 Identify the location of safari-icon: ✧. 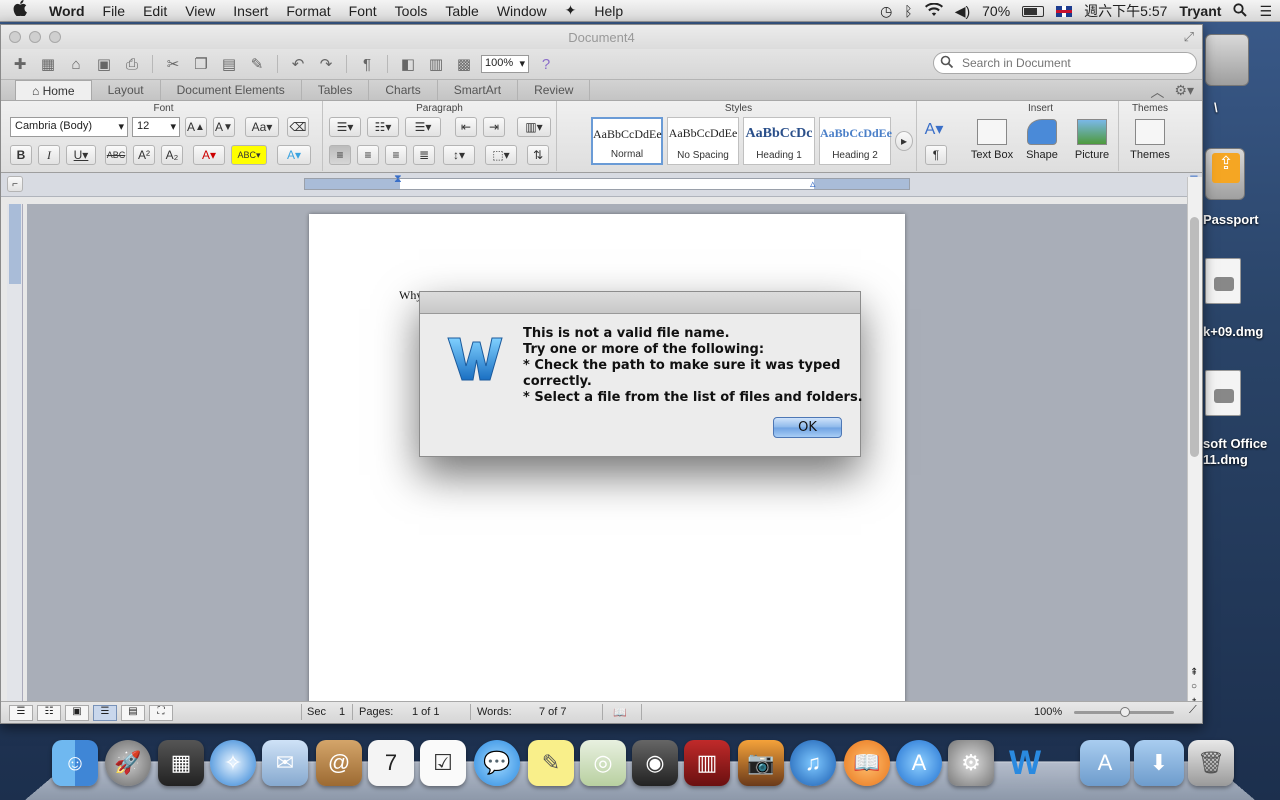
(233, 763).